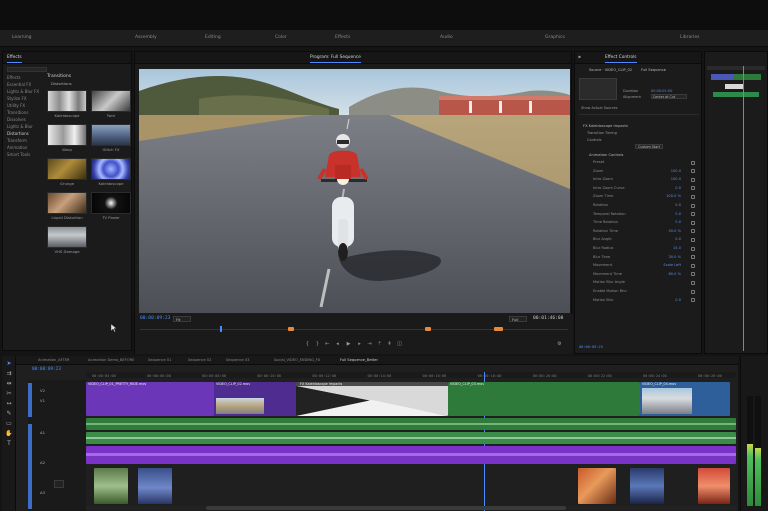 Image resolution: width=768 pixels, height=511 pixels. What do you see at coordinates (9, 424) in the screenshot?
I see `rectangle-tool-icon: ▭` at bounding box center [9, 424].